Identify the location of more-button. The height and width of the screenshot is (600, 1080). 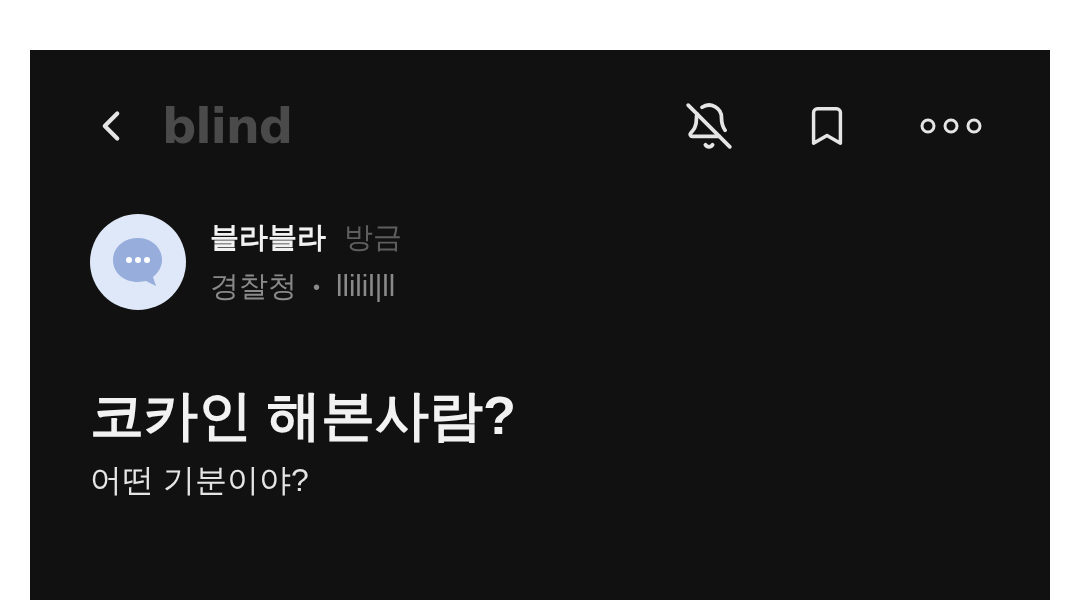
(951, 126).